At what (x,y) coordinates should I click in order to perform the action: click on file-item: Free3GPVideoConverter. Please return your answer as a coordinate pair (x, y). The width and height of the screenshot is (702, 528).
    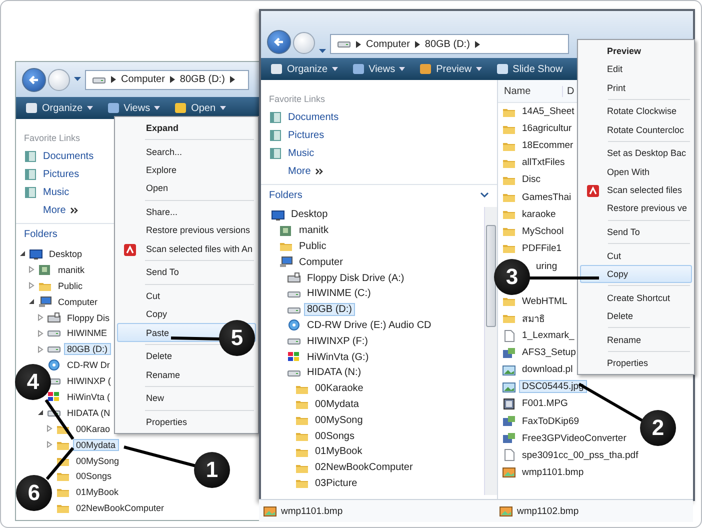
    Looking at the image, I should click on (574, 438).